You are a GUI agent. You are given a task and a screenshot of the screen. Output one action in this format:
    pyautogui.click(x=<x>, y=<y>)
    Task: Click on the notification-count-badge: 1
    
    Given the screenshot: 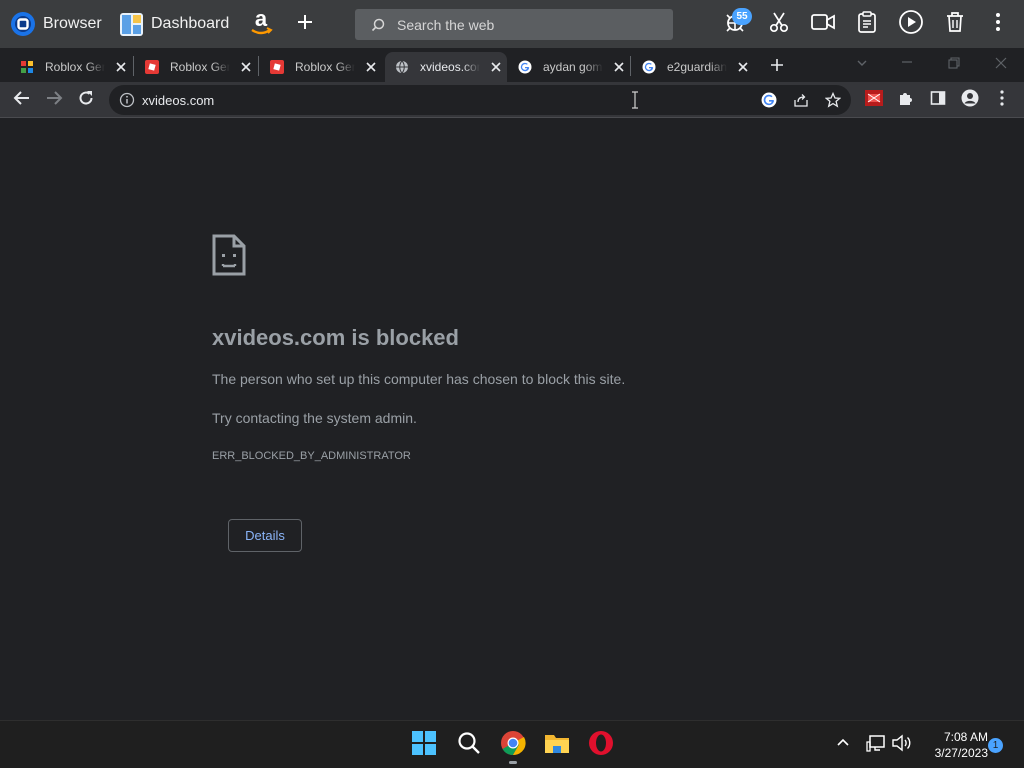 What is the action you would take?
    pyautogui.click(x=995, y=745)
    